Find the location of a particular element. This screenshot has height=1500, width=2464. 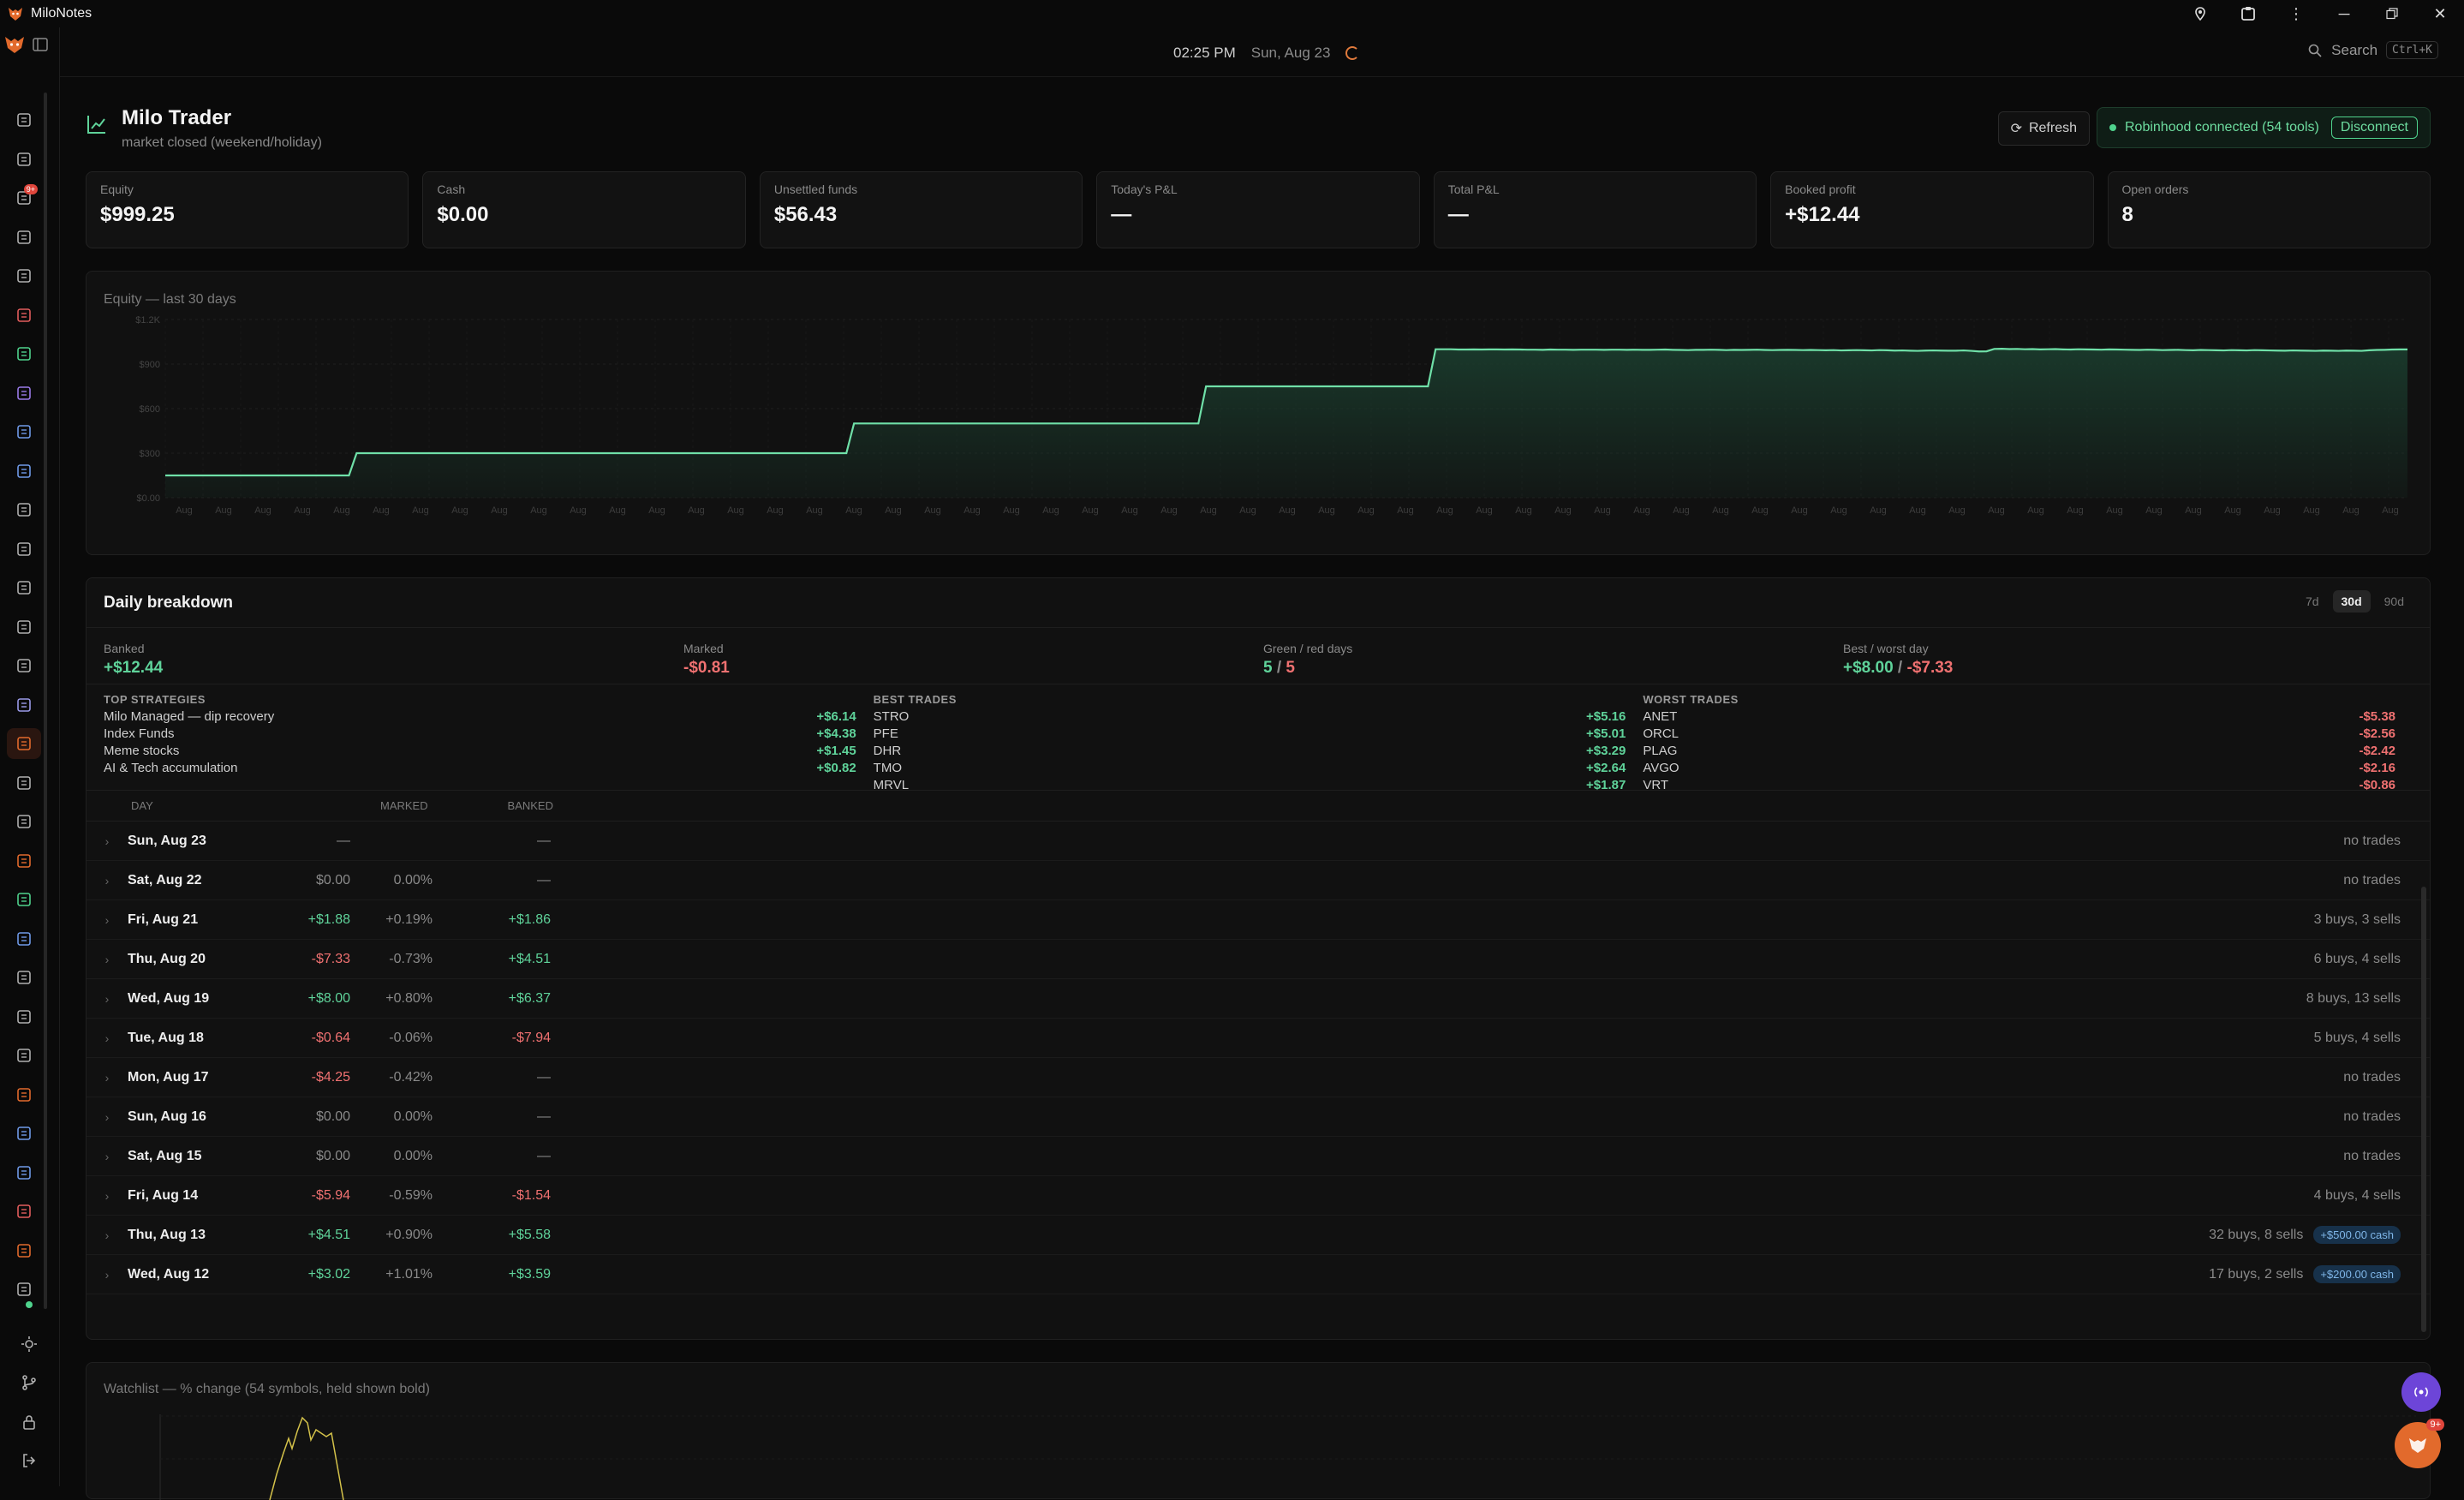

sidebar-item-people is located at coordinates (24, 1172).